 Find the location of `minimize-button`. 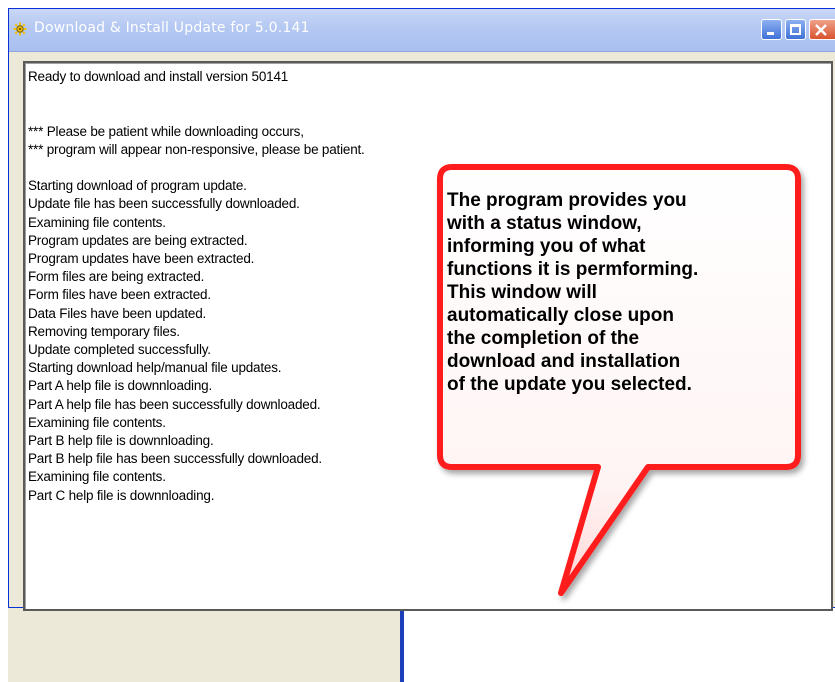

minimize-button is located at coordinates (771, 29).